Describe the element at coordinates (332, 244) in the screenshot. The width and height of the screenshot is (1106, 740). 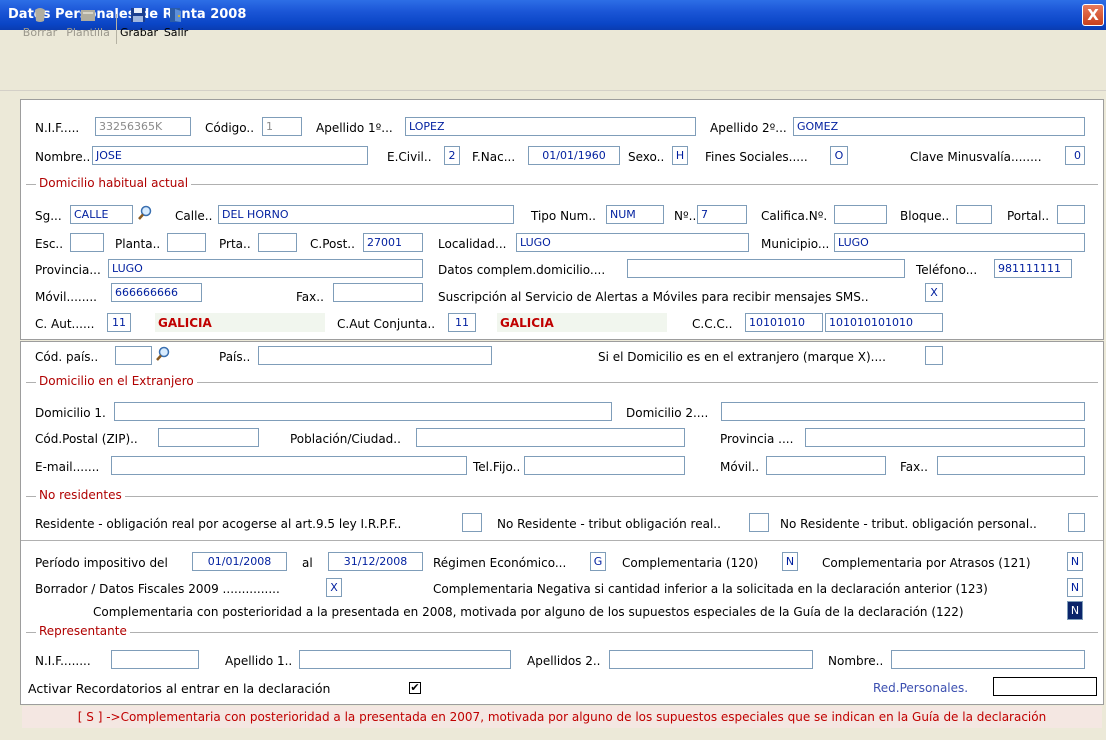
I see `cpost-label: C.Post..` at that location.